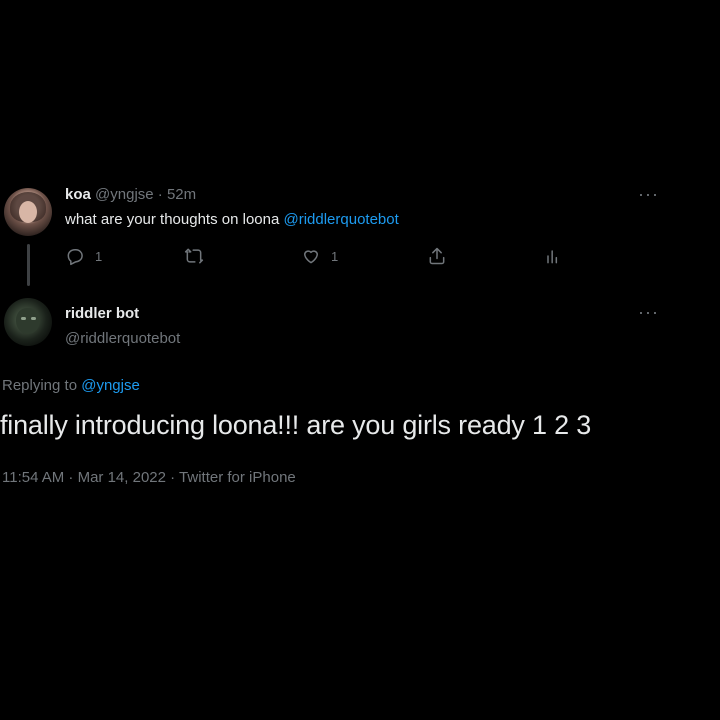 This screenshot has height=720, width=720. Describe the element at coordinates (75, 256) in the screenshot. I see `reply-icon` at that location.